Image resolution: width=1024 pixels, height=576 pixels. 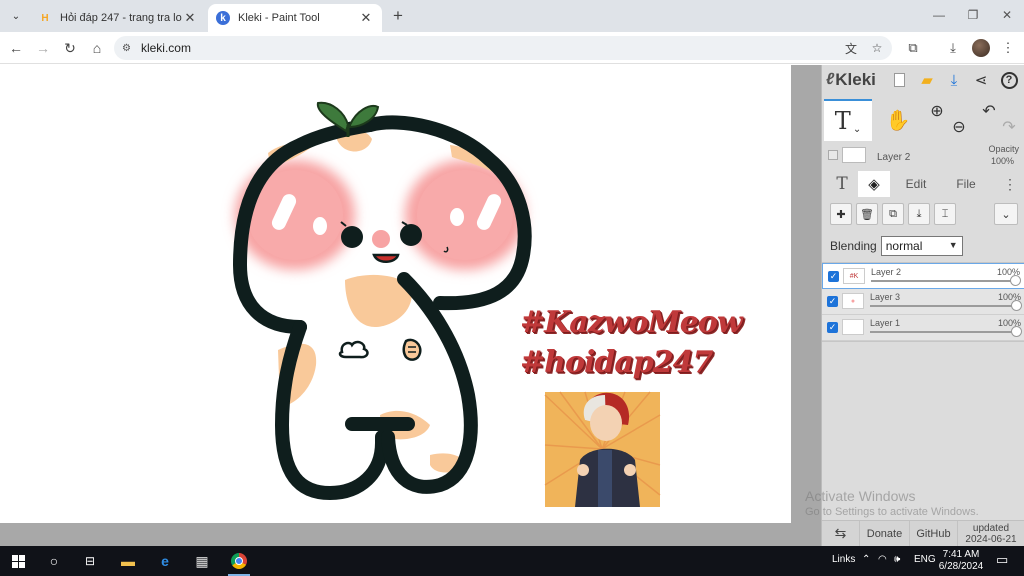 I want to click on back-arrow-icon: ←, so click(x=16, y=48).